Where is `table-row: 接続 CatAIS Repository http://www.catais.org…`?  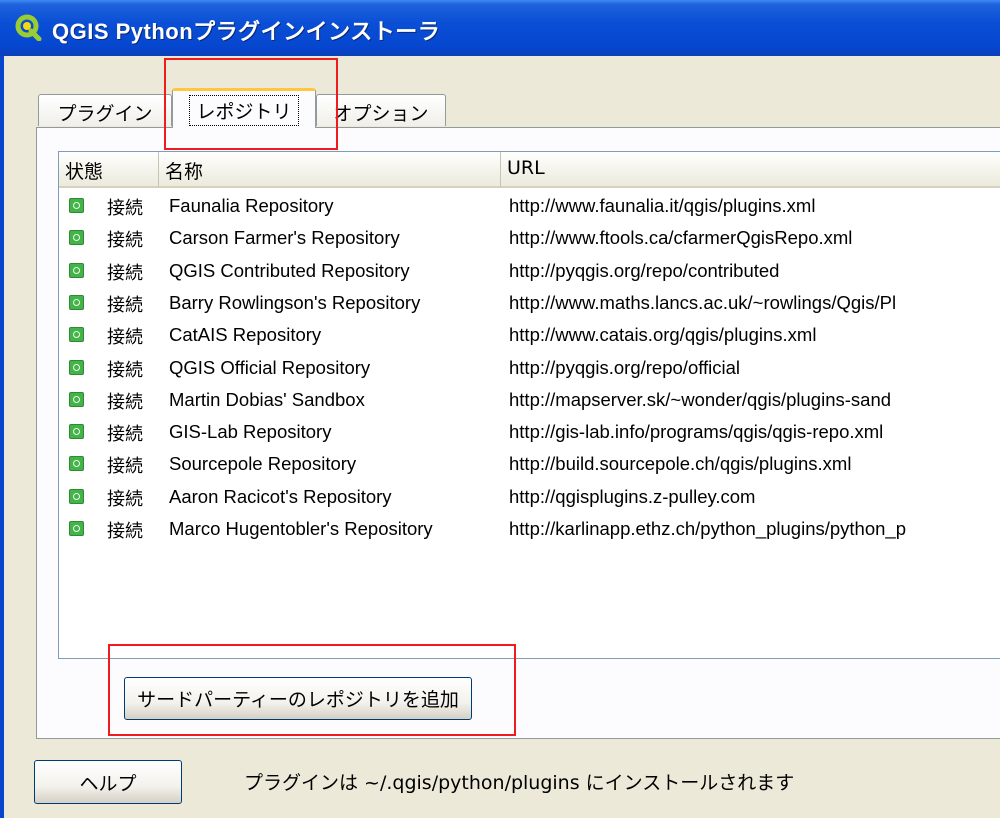
table-row: 接続 CatAIS Repository http://www.catais.org… is located at coordinates (529, 335).